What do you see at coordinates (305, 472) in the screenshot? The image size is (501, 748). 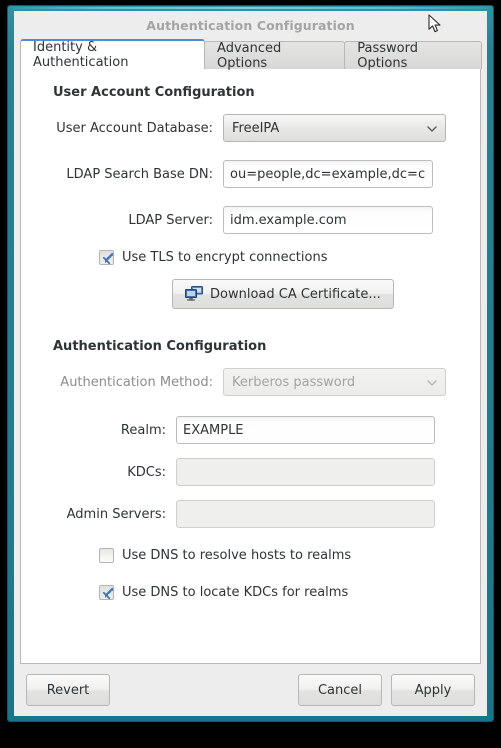 I see `kdcs-input` at bounding box center [305, 472].